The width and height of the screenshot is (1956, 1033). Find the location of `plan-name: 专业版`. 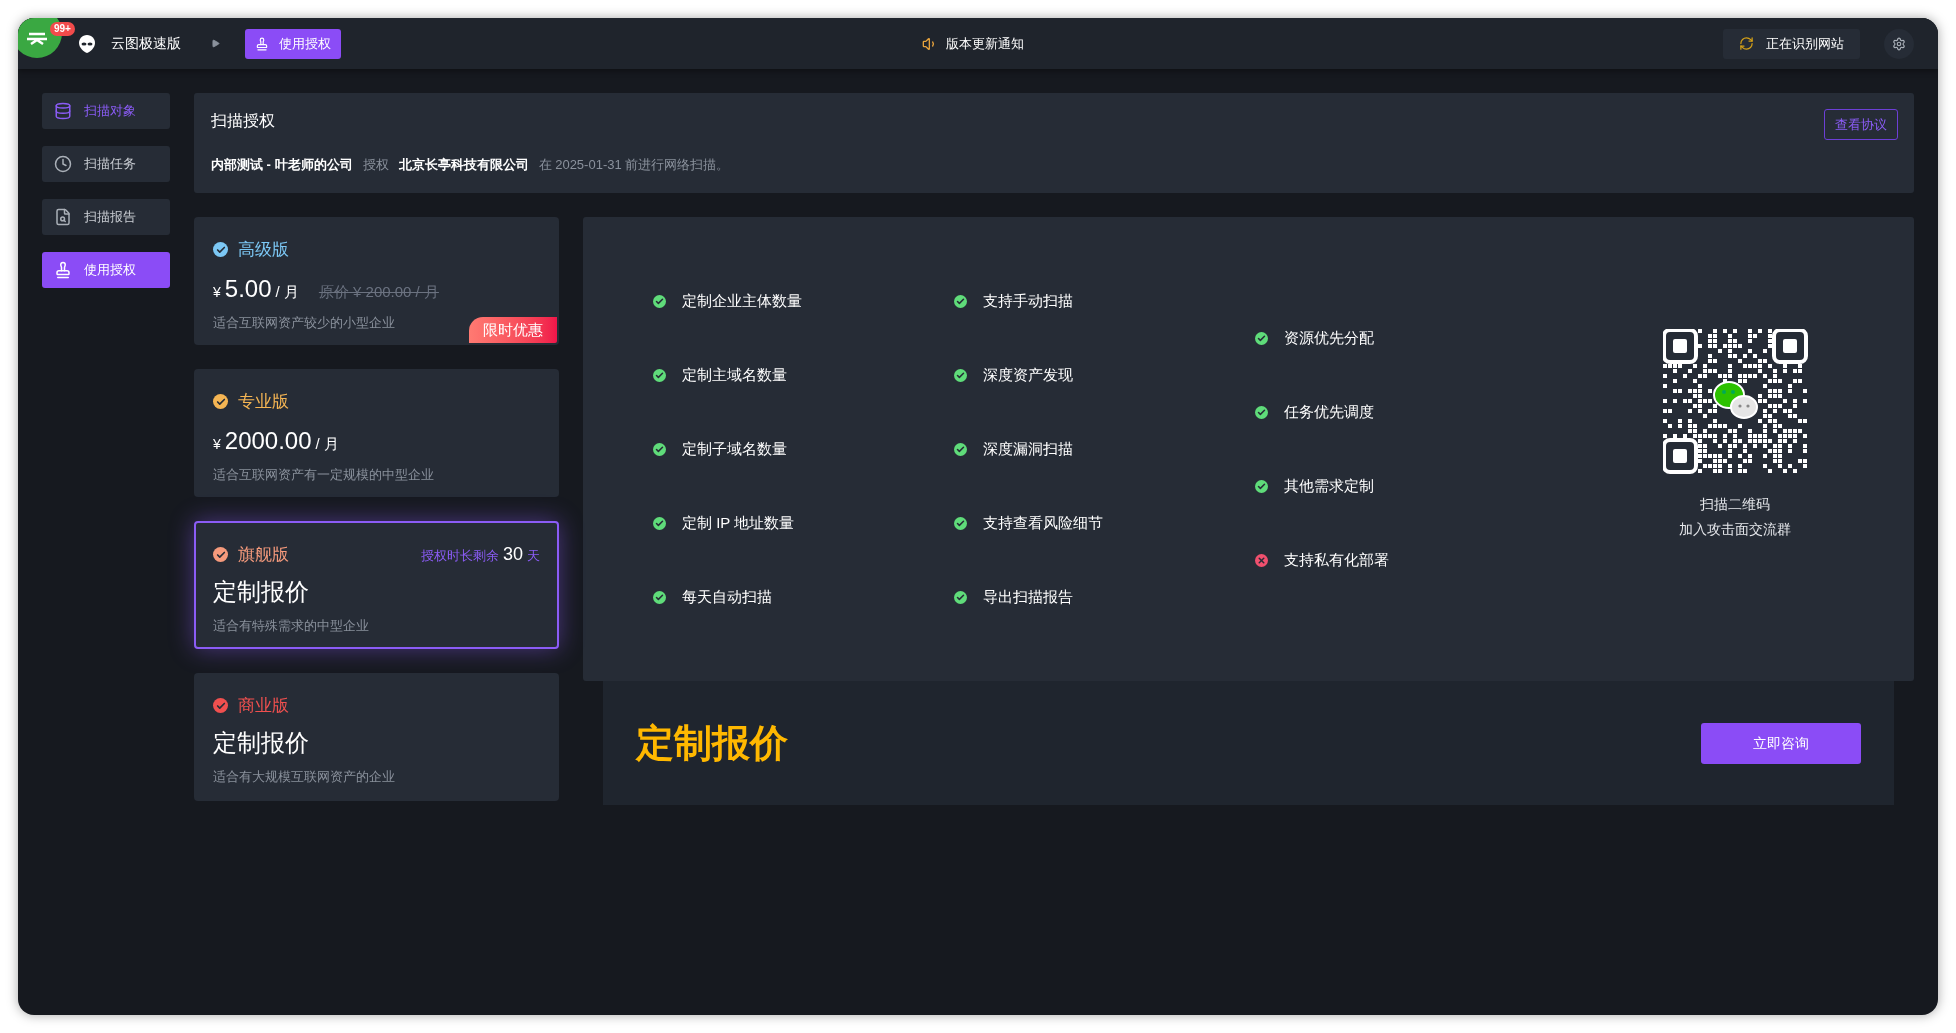

plan-name: 专业版 is located at coordinates (263, 402).